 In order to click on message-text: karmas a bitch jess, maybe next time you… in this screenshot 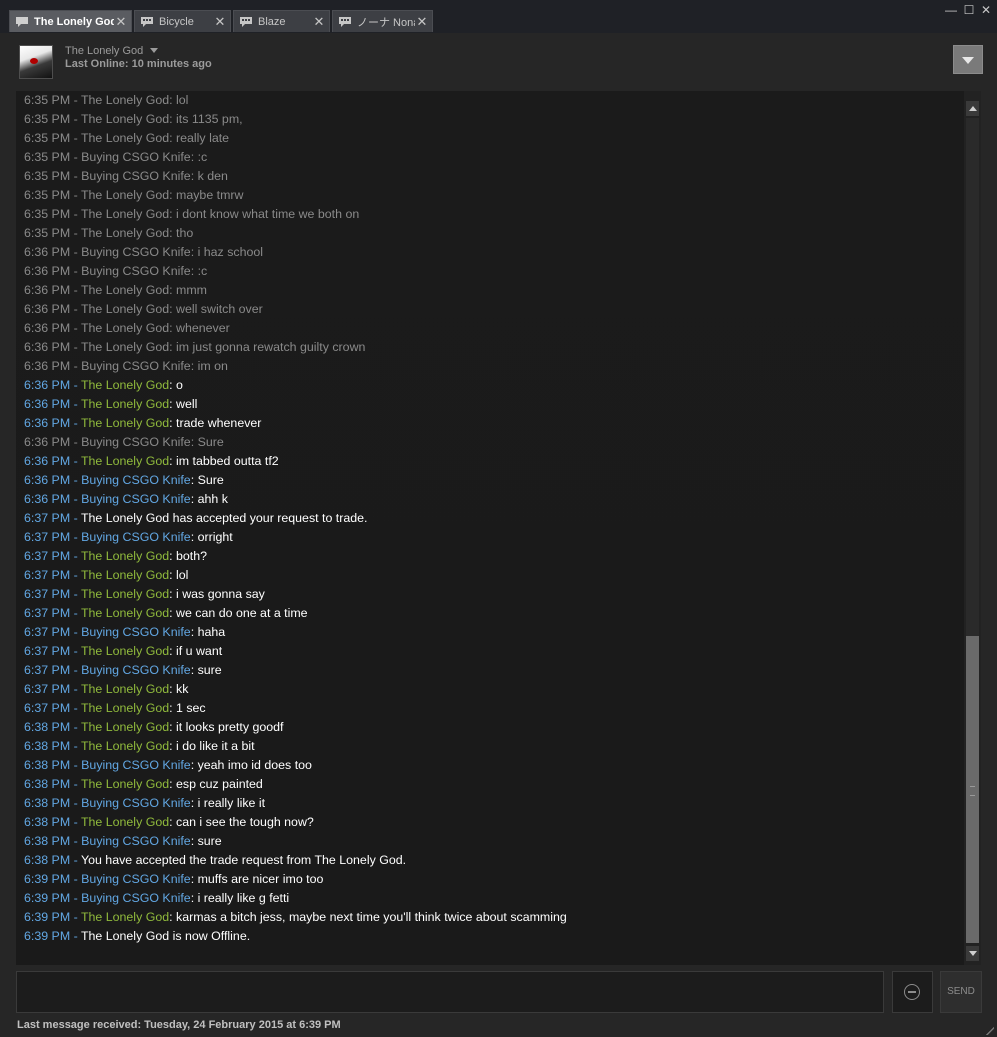, I will do `click(371, 917)`.